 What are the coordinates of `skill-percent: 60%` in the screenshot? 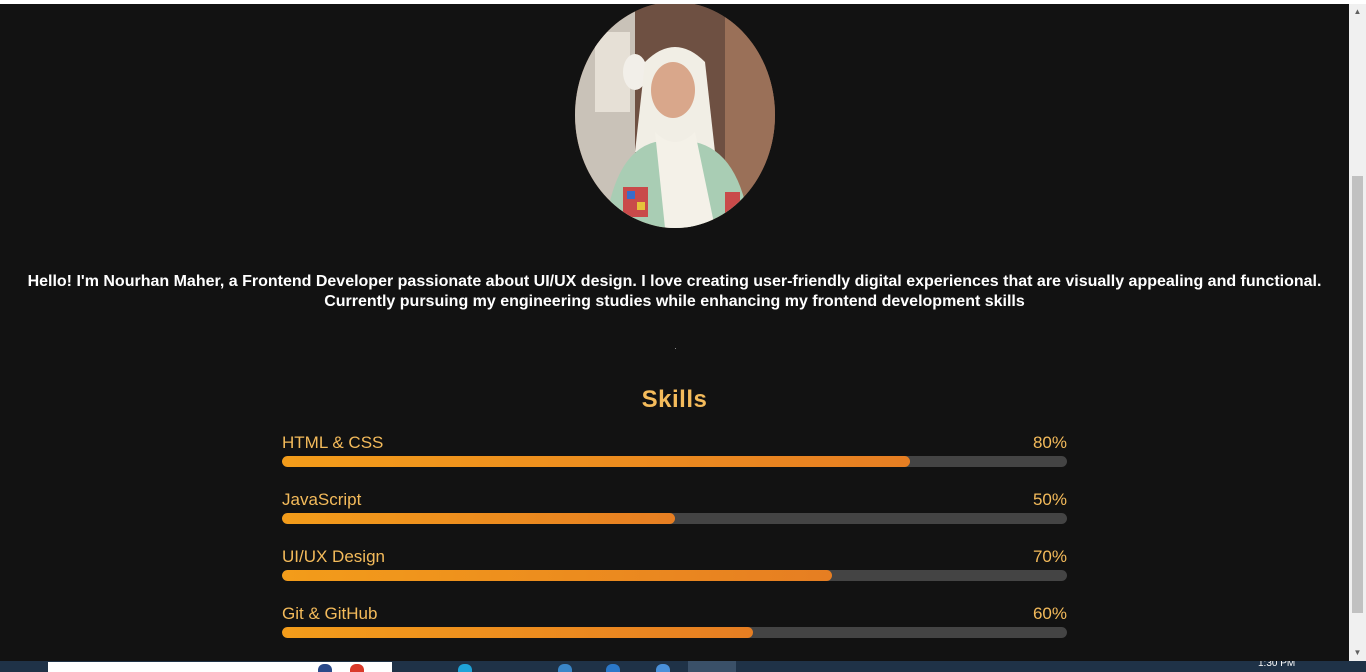 It's located at (1049, 613).